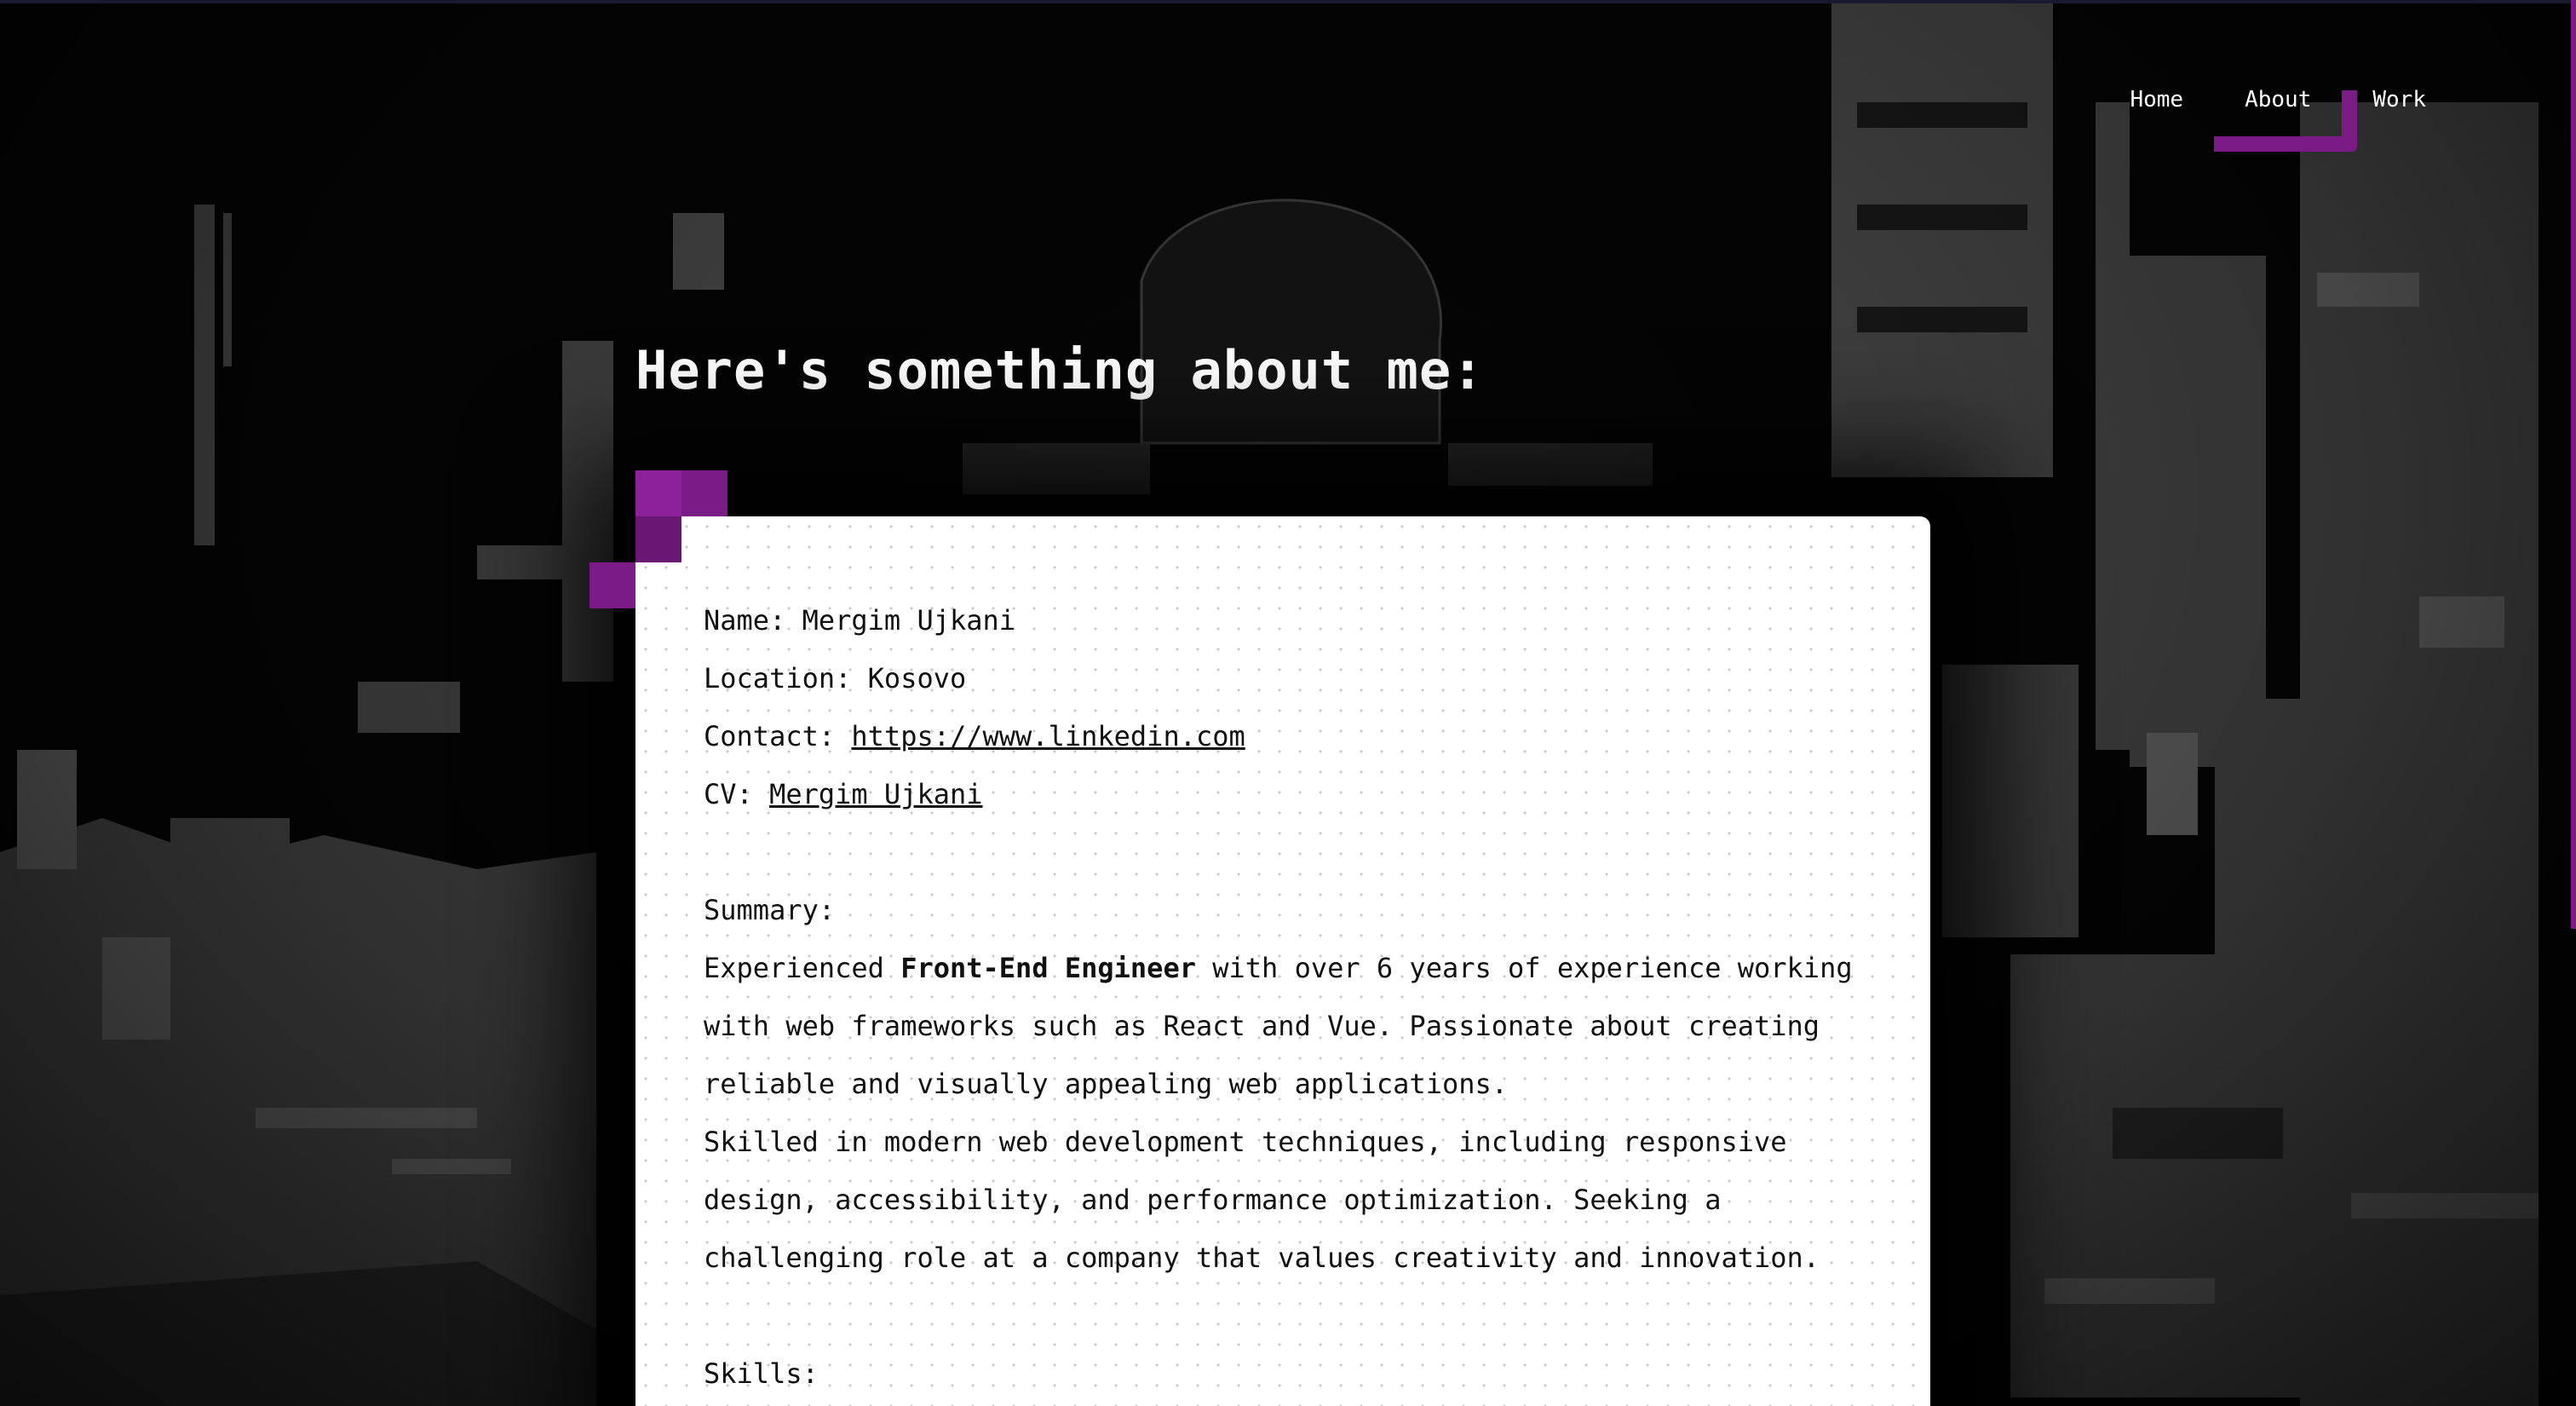 The width and height of the screenshot is (2576, 1406). What do you see at coordinates (762, 1373) in the screenshot?
I see `skills-label: Skills:` at bounding box center [762, 1373].